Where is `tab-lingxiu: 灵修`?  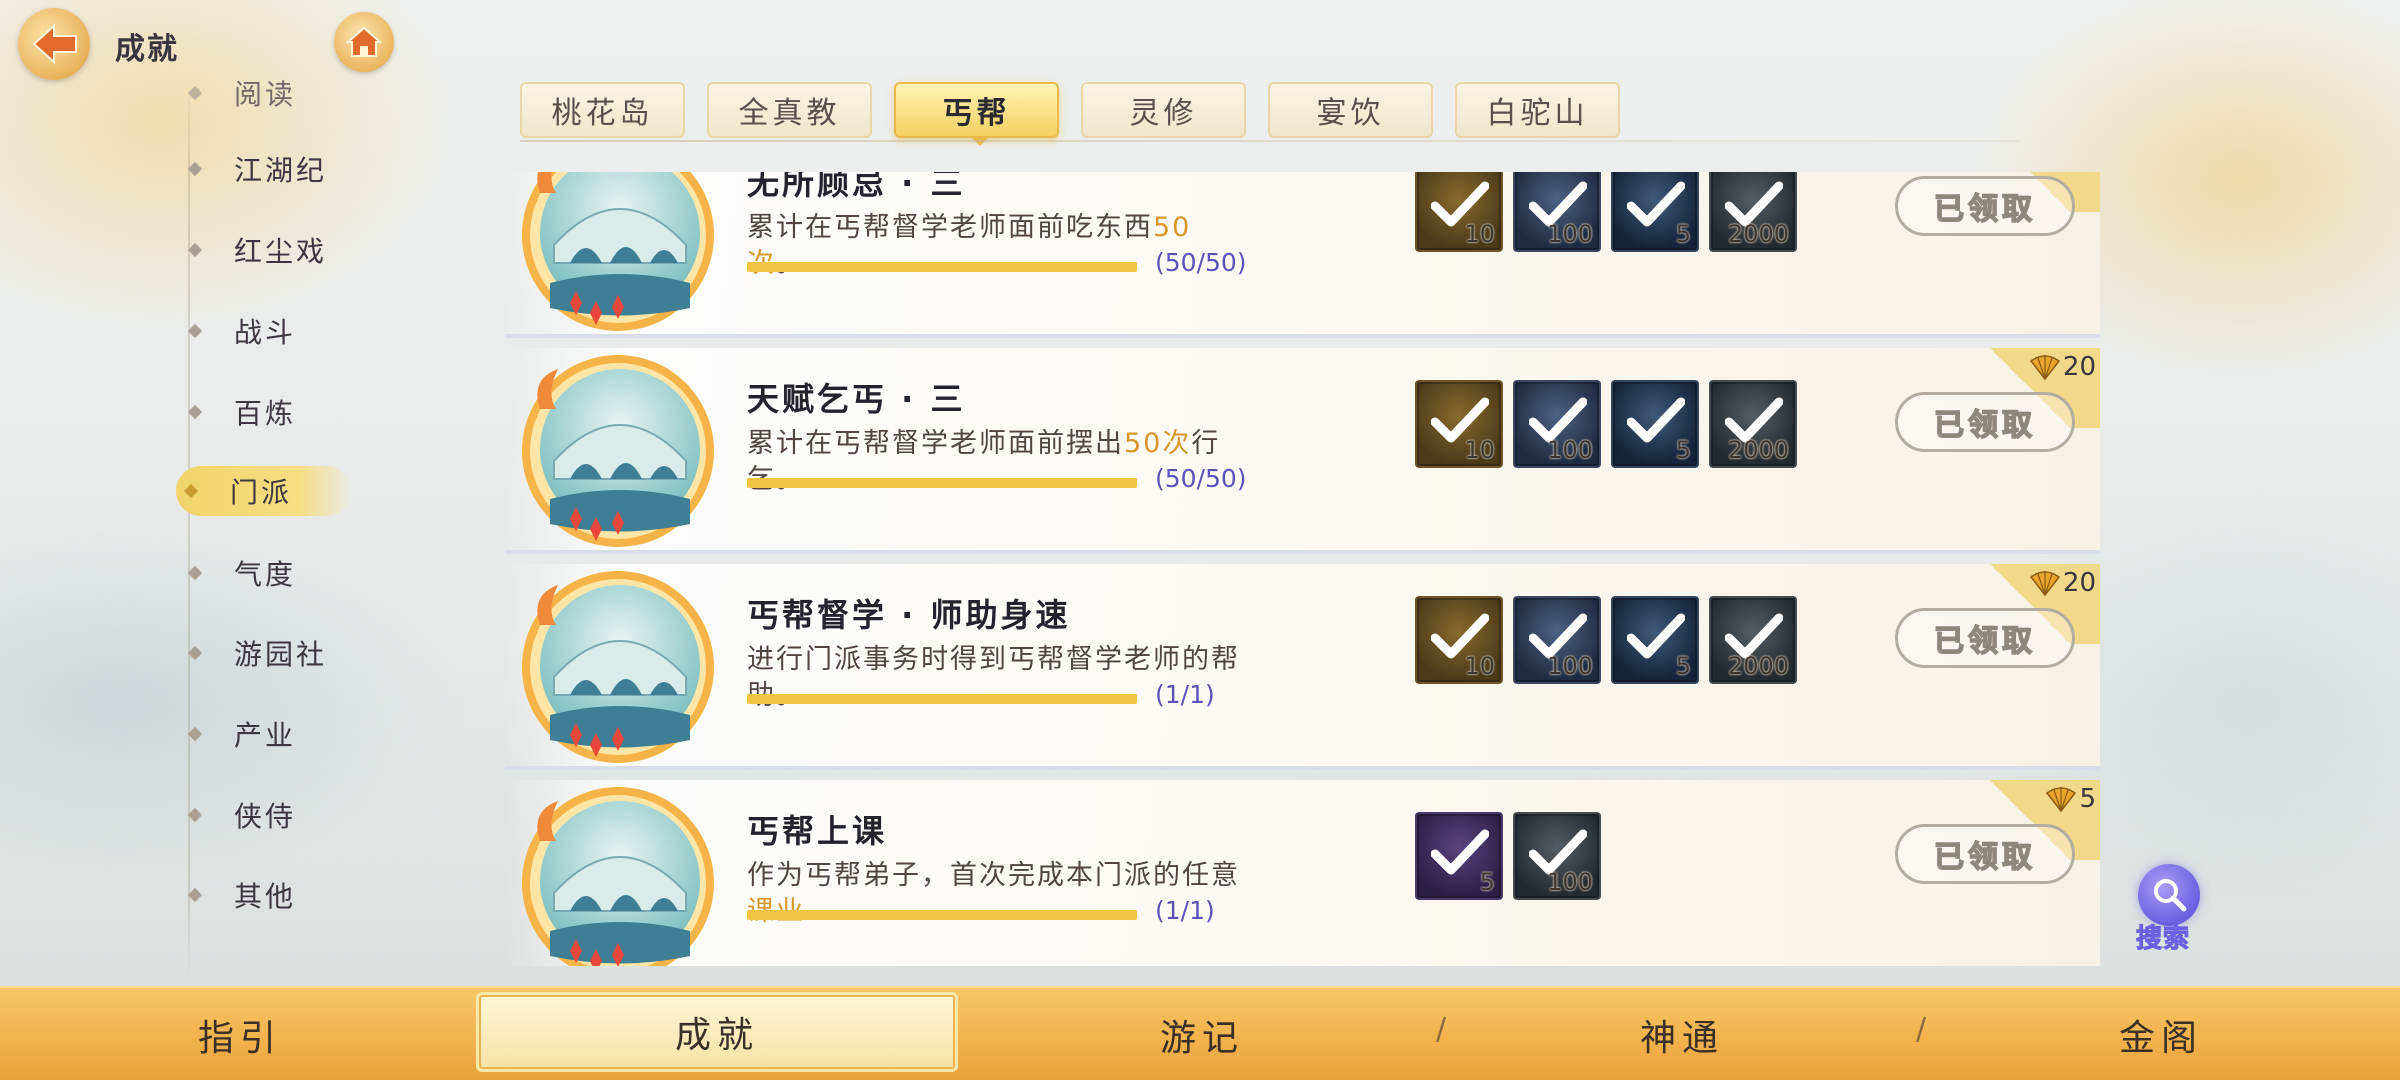 tab-lingxiu: 灵修 is located at coordinates (1163, 110).